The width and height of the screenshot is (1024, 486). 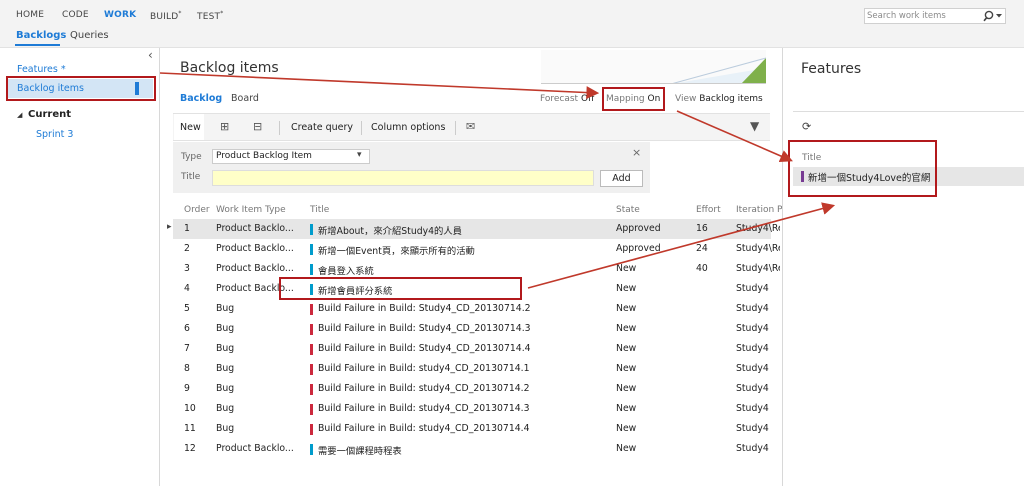 What do you see at coordinates (187, 348) in the screenshot?
I see `row-order: 7` at bounding box center [187, 348].